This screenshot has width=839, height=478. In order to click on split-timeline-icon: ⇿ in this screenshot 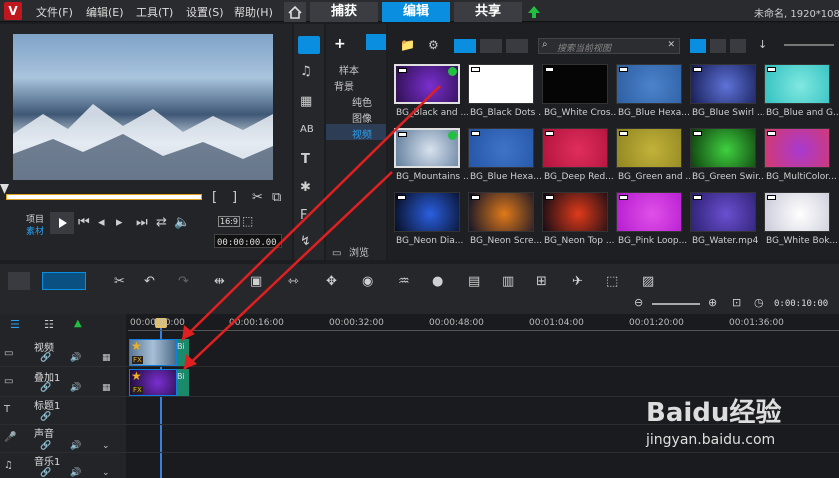, I will do `click(293, 281)`.